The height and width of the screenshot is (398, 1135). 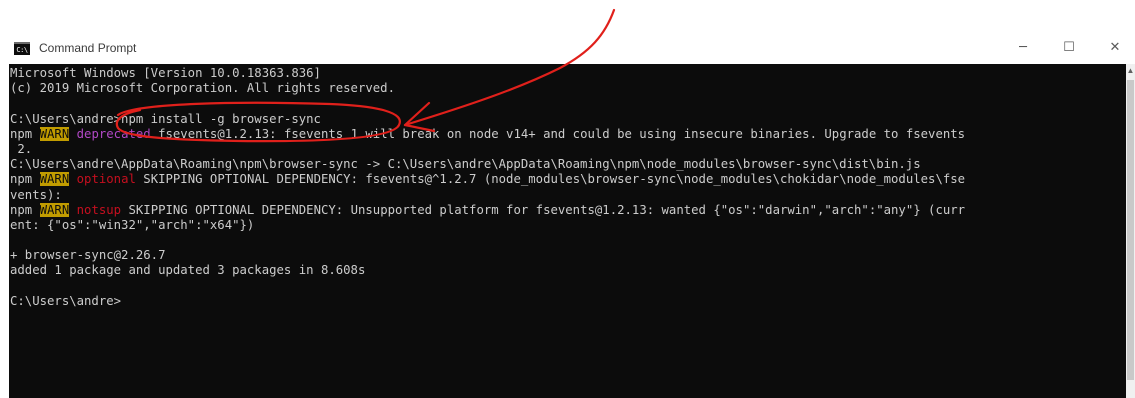 What do you see at coordinates (88, 255) in the screenshot?
I see `console-line: + browser-sync@2.26.7` at bounding box center [88, 255].